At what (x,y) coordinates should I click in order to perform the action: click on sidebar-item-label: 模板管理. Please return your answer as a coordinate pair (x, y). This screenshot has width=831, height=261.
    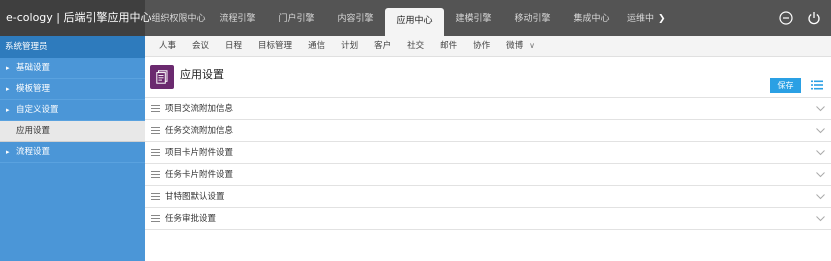
    Looking at the image, I should click on (33, 89).